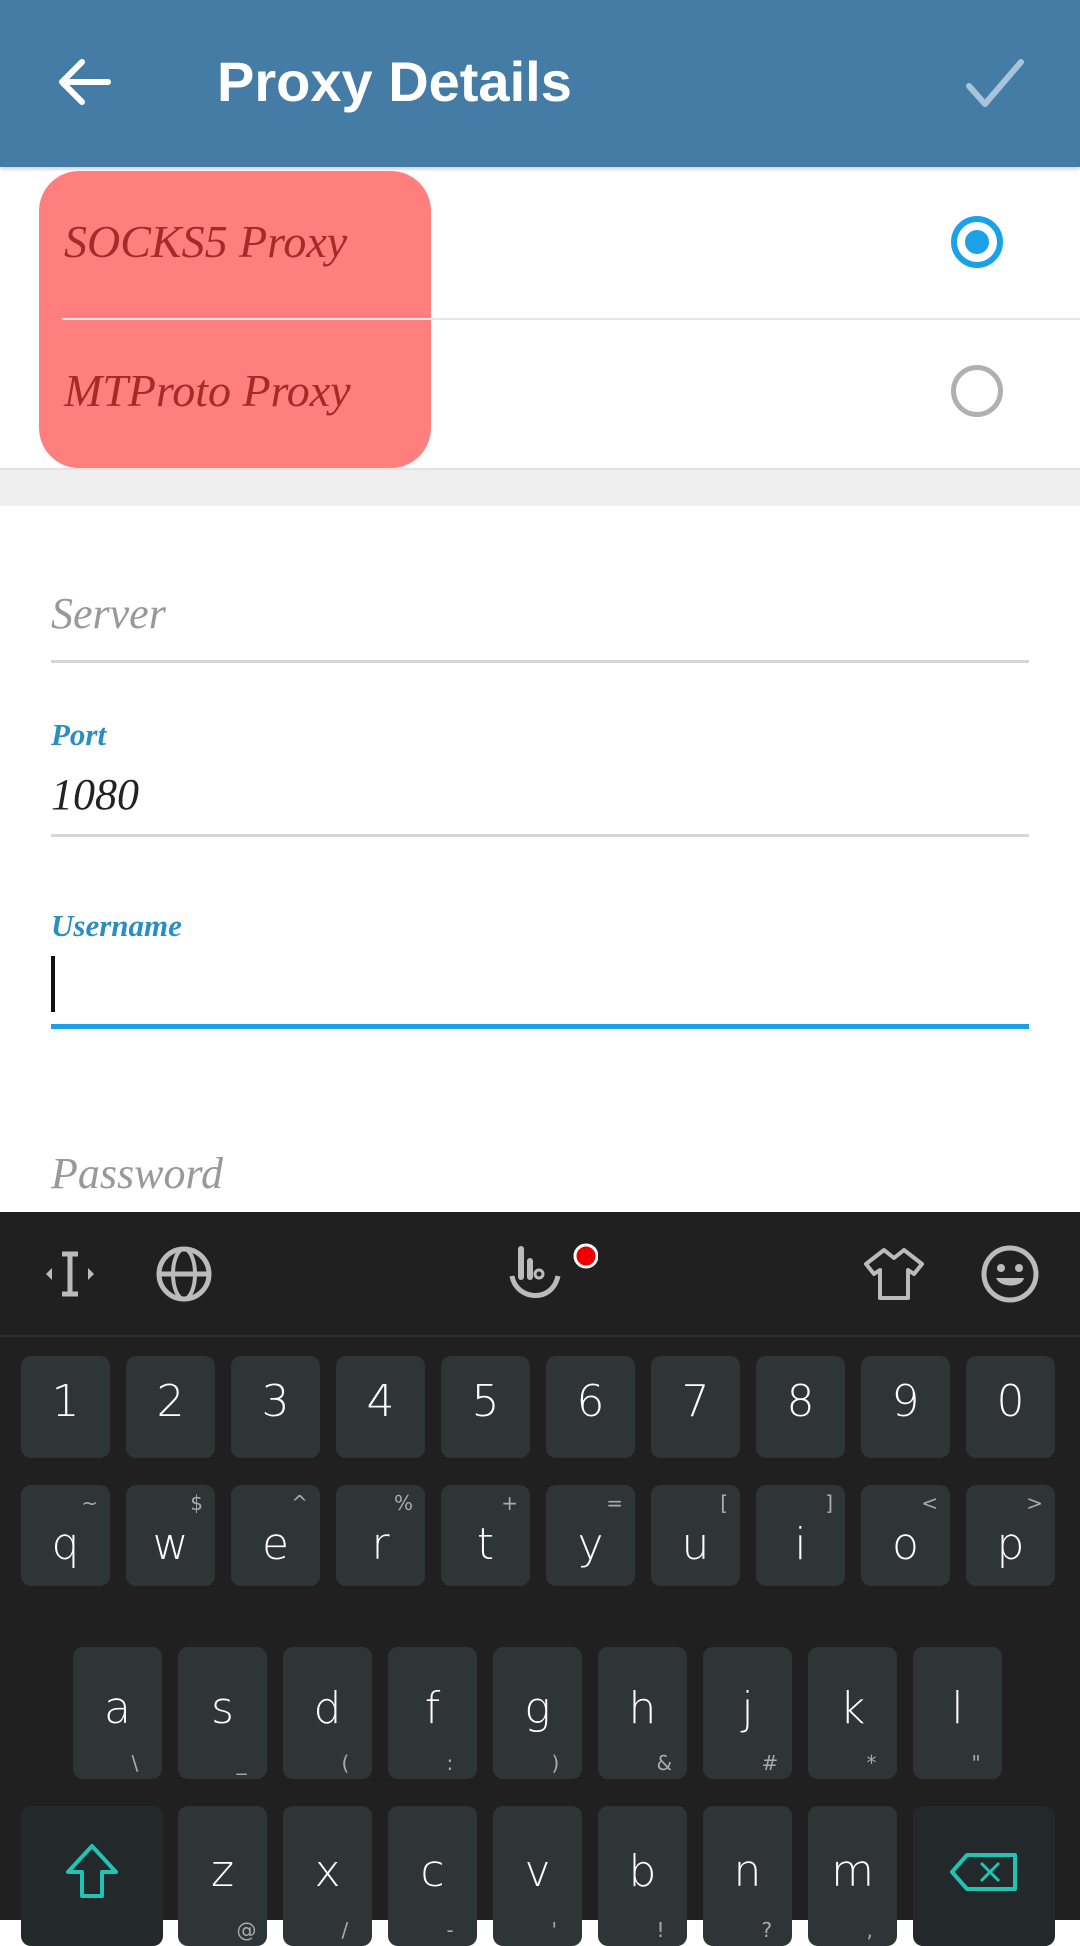 The image size is (1080, 1946). What do you see at coordinates (92, 1871) in the screenshot?
I see `shift-arrow-icon` at bounding box center [92, 1871].